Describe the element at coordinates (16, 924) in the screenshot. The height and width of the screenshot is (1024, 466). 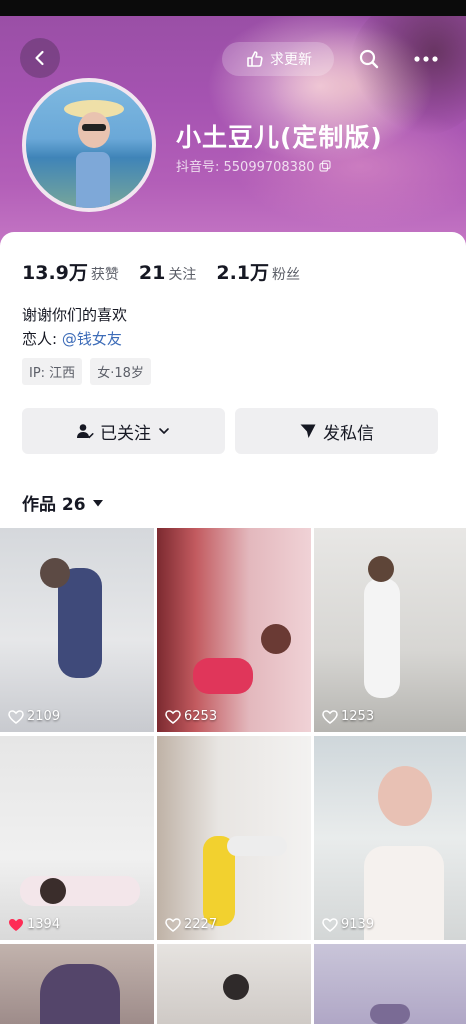
I see `heart-filled-icon` at that location.